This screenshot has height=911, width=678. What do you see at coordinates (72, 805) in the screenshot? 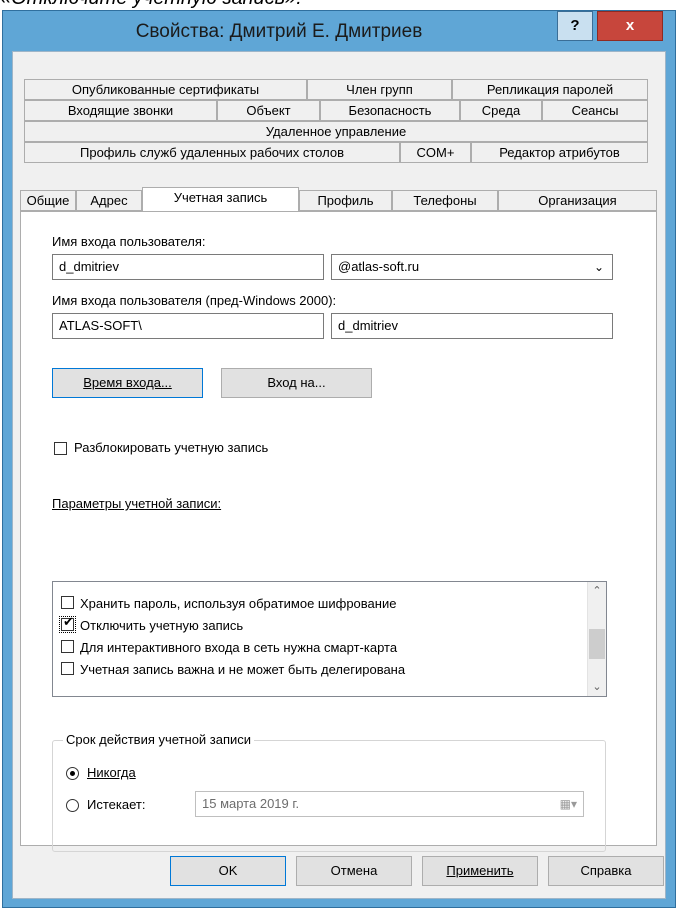
I see `expires-radio` at bounding box center [72, 805].